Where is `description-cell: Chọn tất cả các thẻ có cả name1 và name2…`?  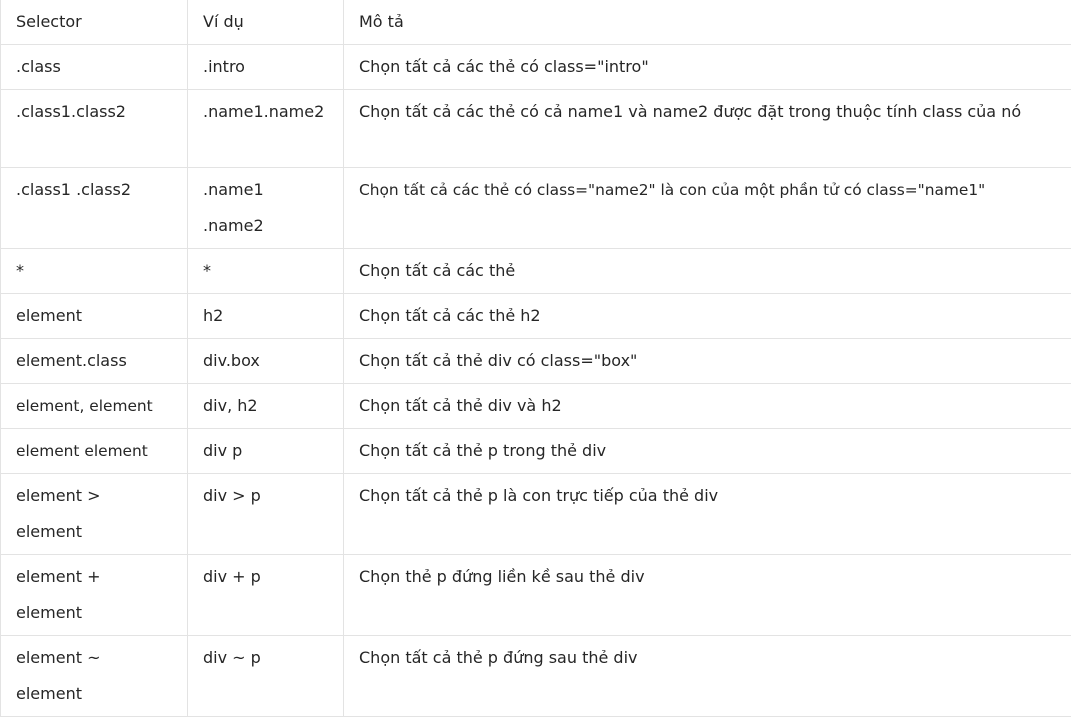 description-cell: Chọn tất cả các thẻ có cả name1 và name2… is located at coordinates (707, 129).